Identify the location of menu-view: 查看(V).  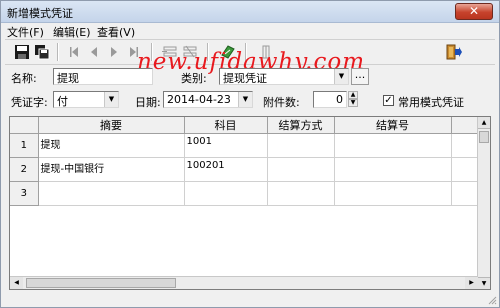
(116, 32).